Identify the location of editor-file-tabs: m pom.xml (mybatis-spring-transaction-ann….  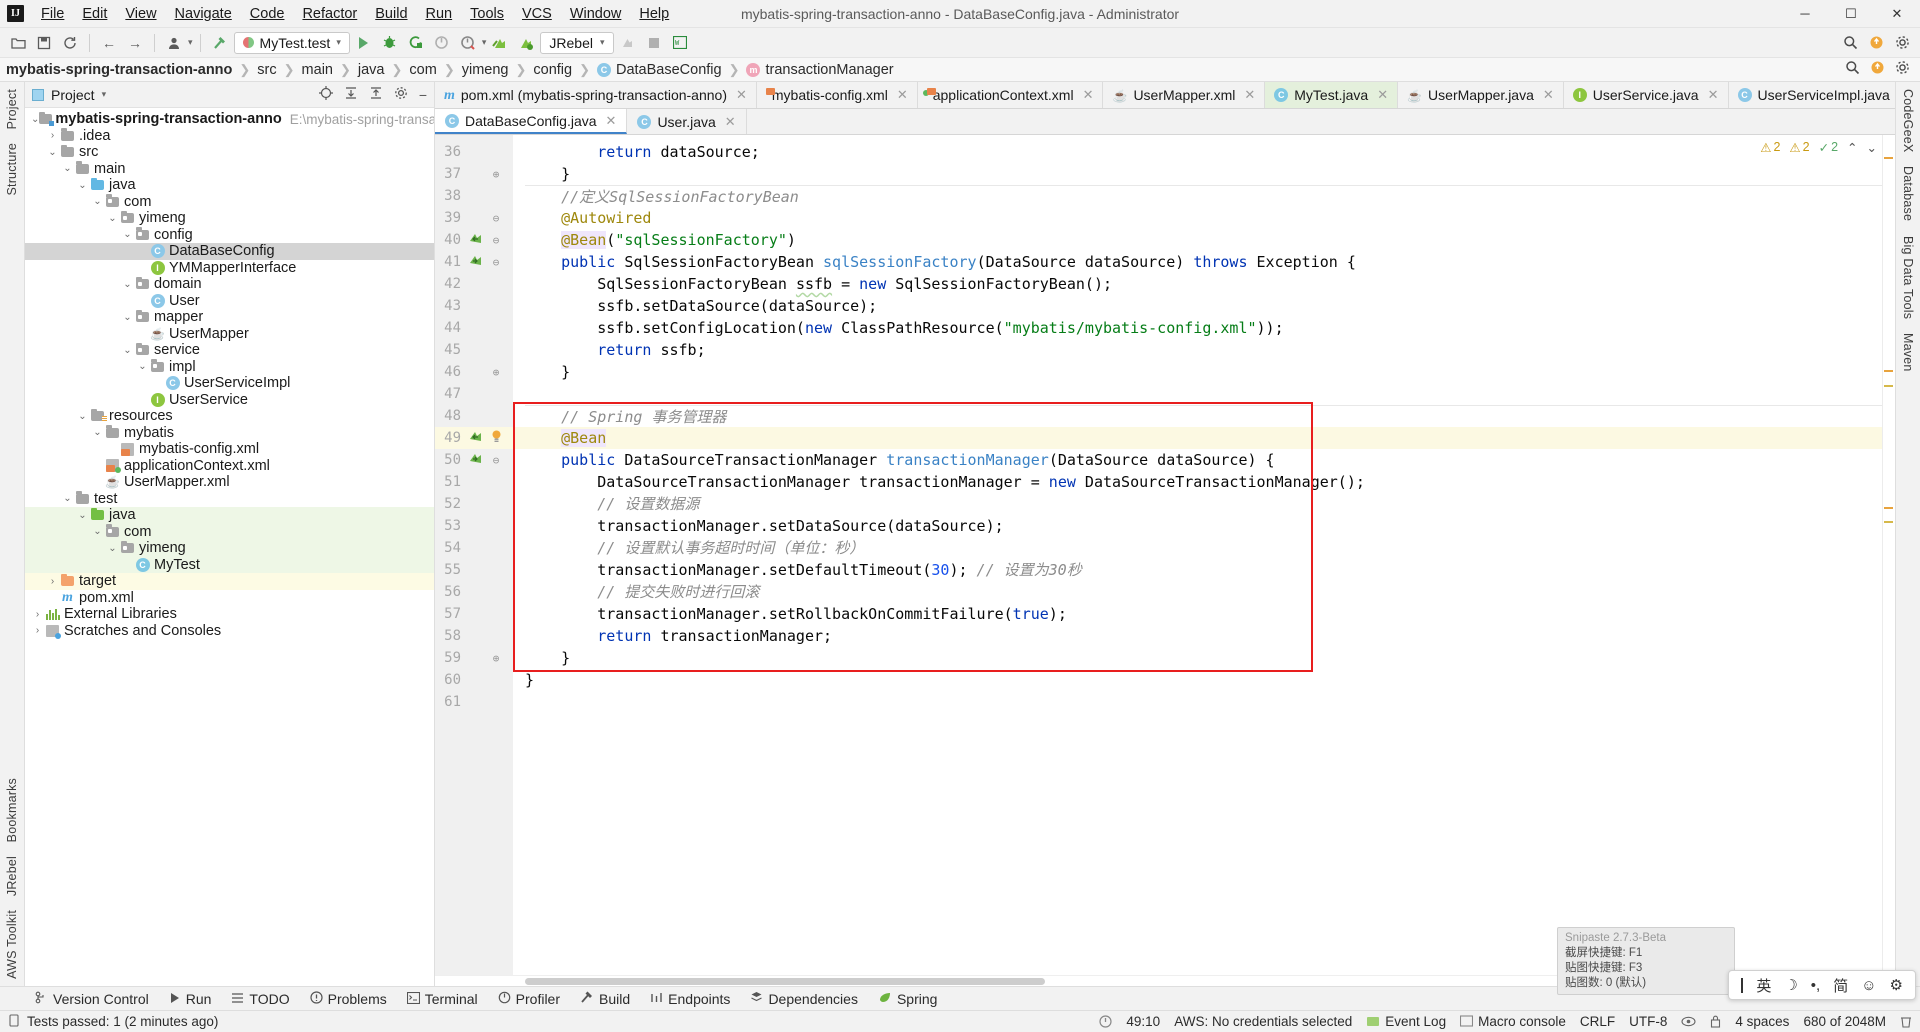
(1165, 95).